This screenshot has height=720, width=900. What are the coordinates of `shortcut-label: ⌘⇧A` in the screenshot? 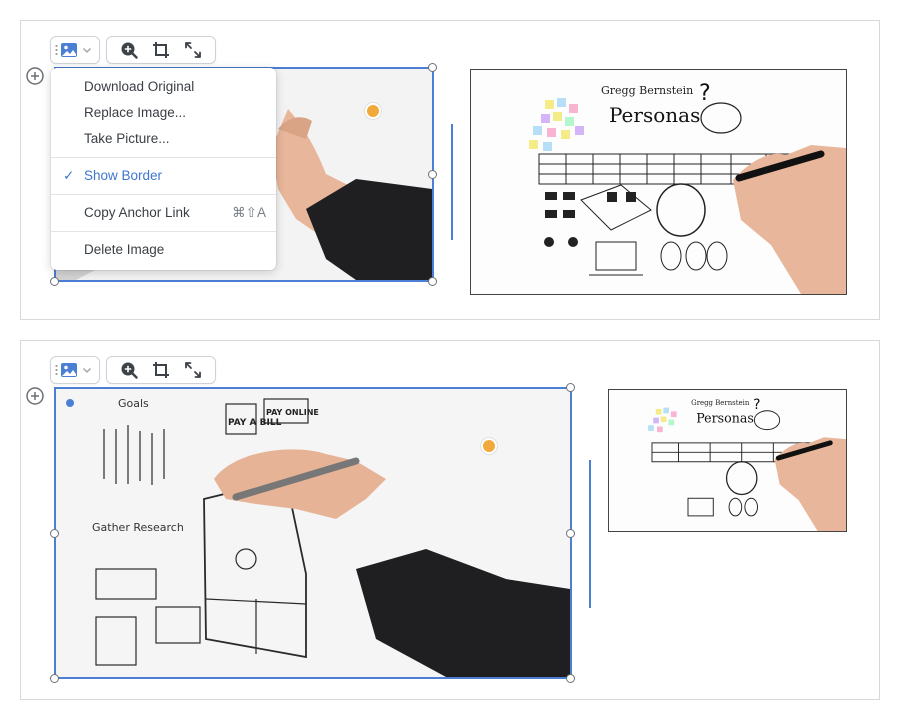 It's located at (249, 212).